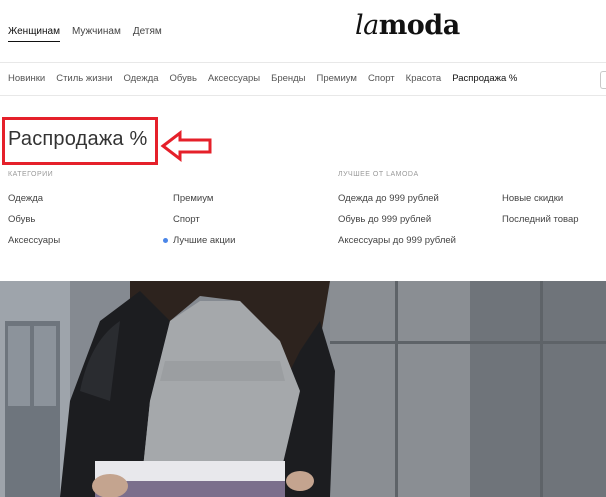 The height and width of the screenshot is (497, 606). What do you see at coordinates (288, 78) in the screenshot?
I see `nav-item-brands: Бренды` at bounding box center [288, 78].